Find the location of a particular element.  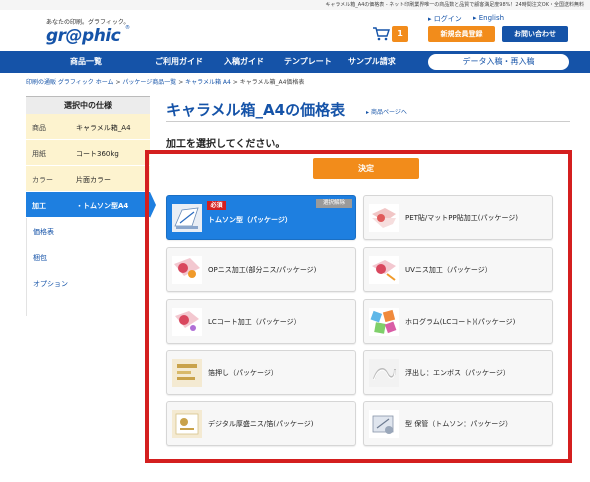

product-page-link-label: 商品ページへ is located at coordinates (388, 112).